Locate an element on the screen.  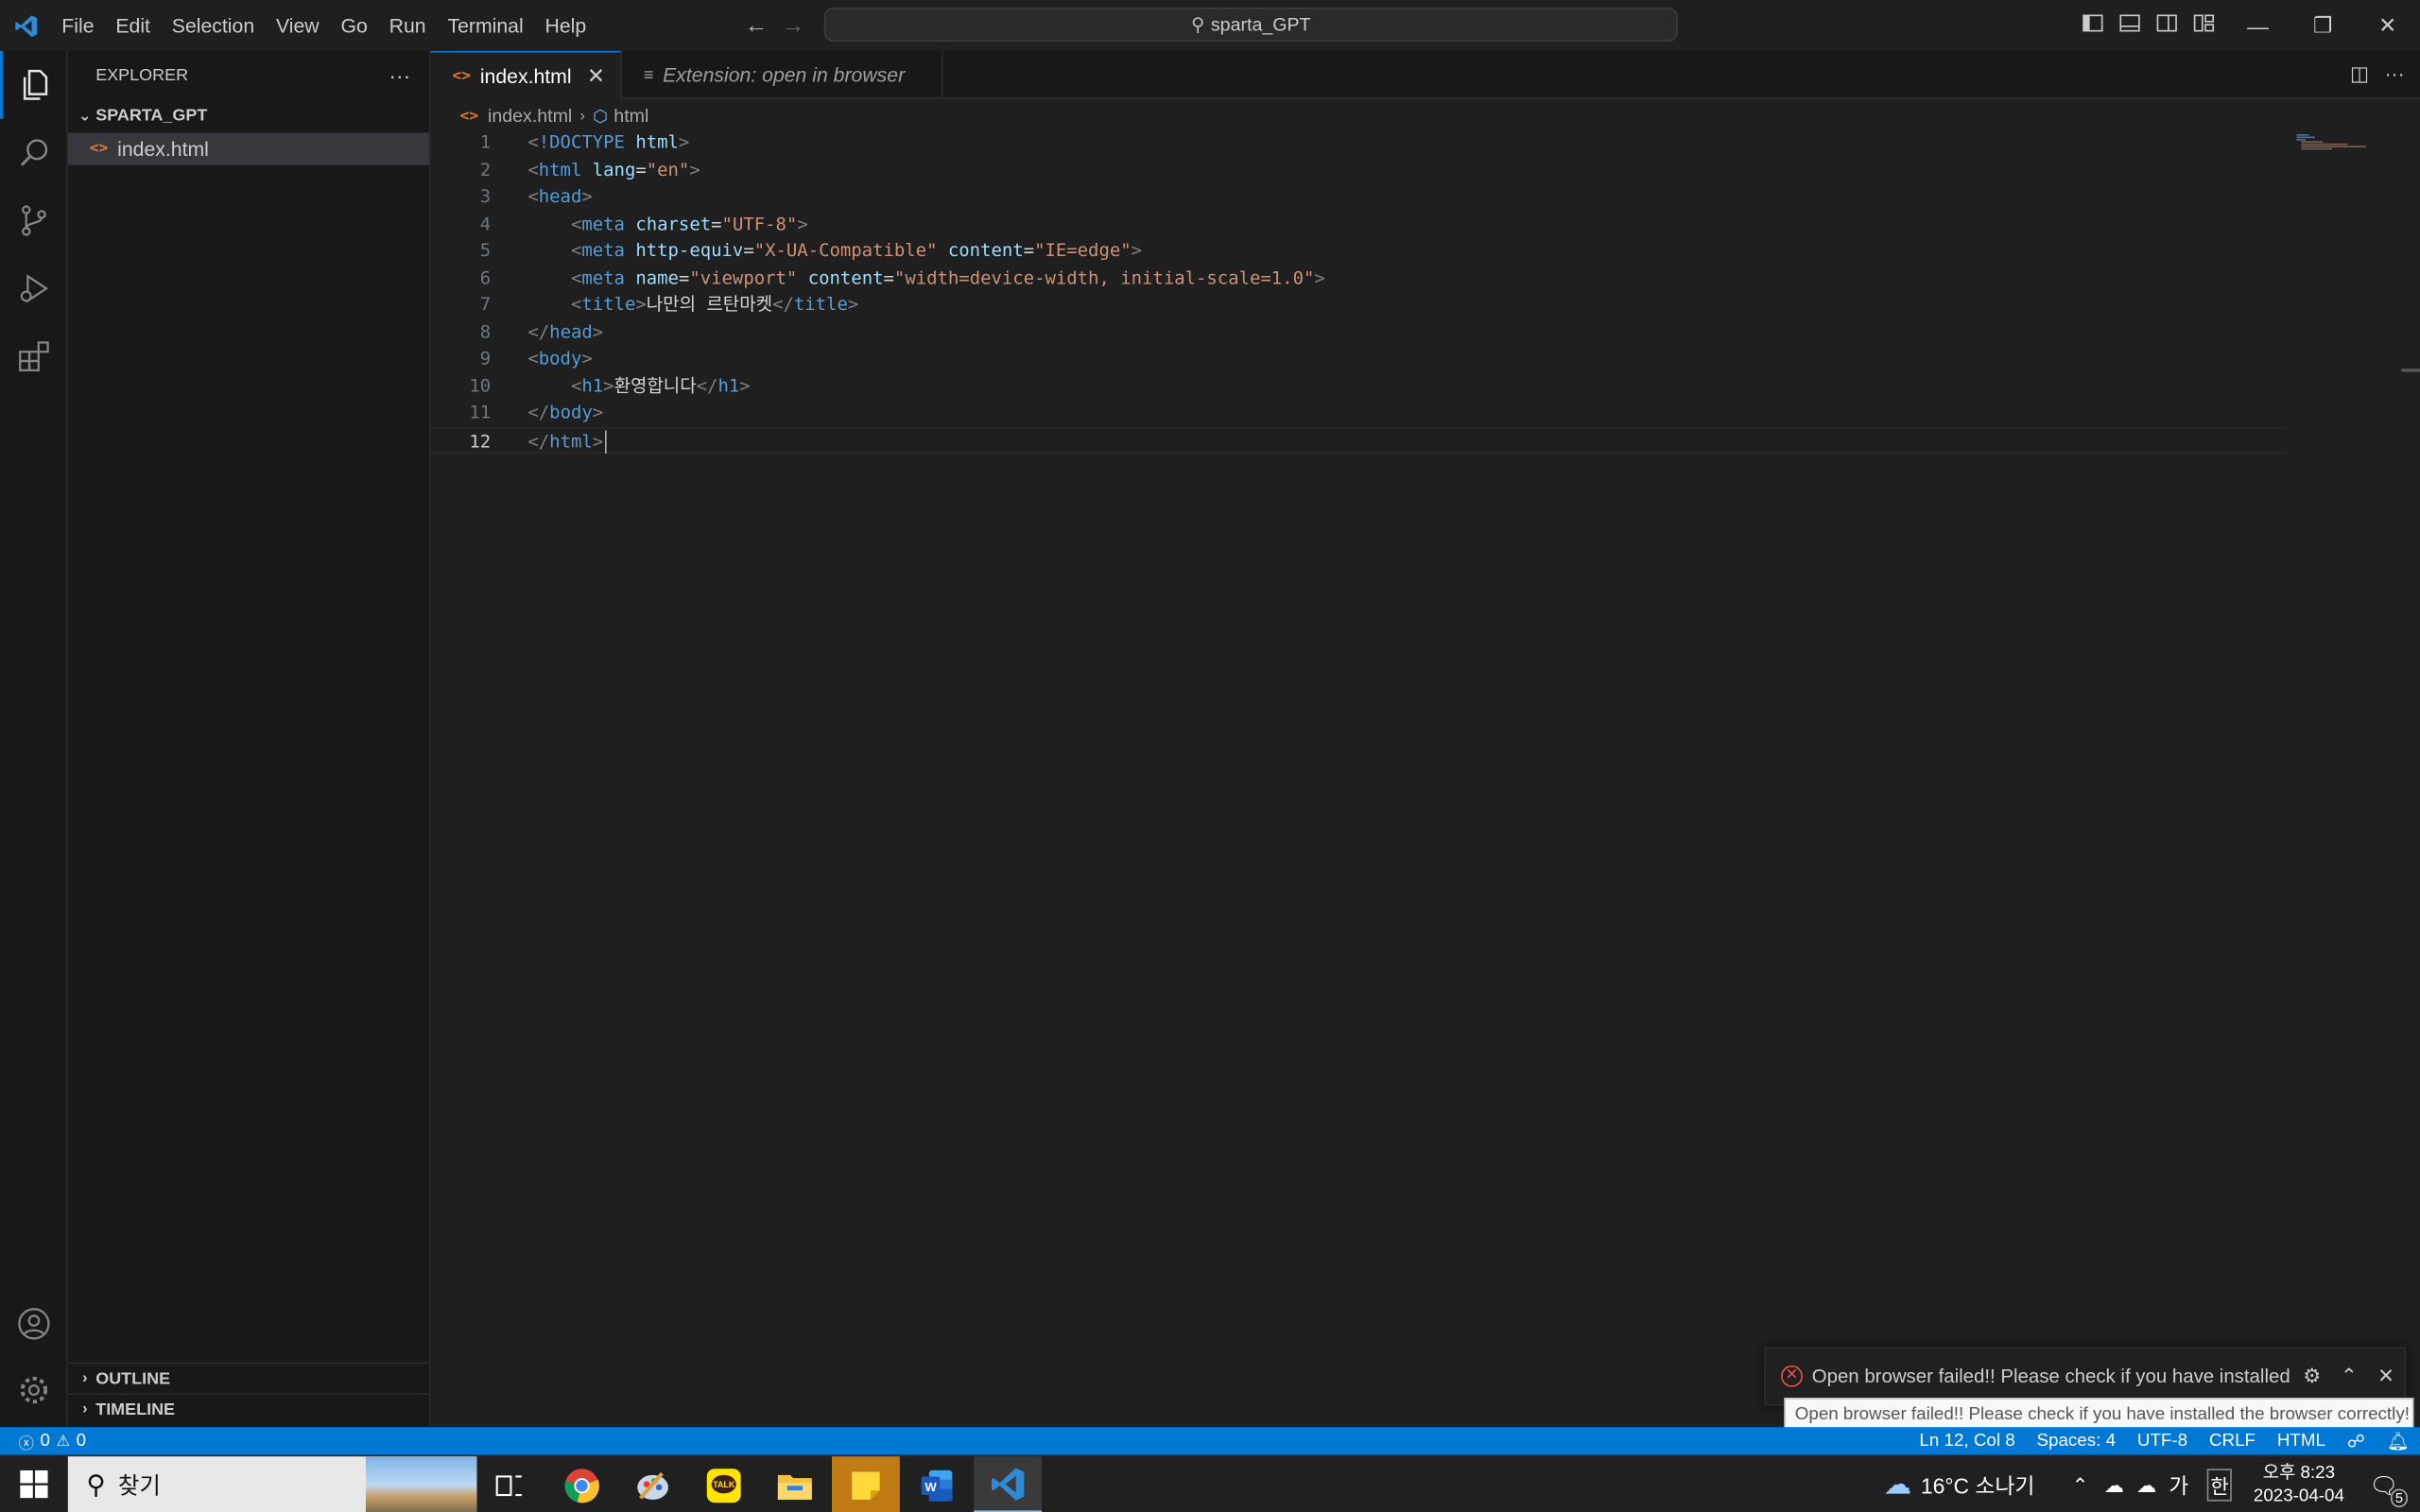
outline-section: › OUTLINE is located at coordinates (249, 1378).